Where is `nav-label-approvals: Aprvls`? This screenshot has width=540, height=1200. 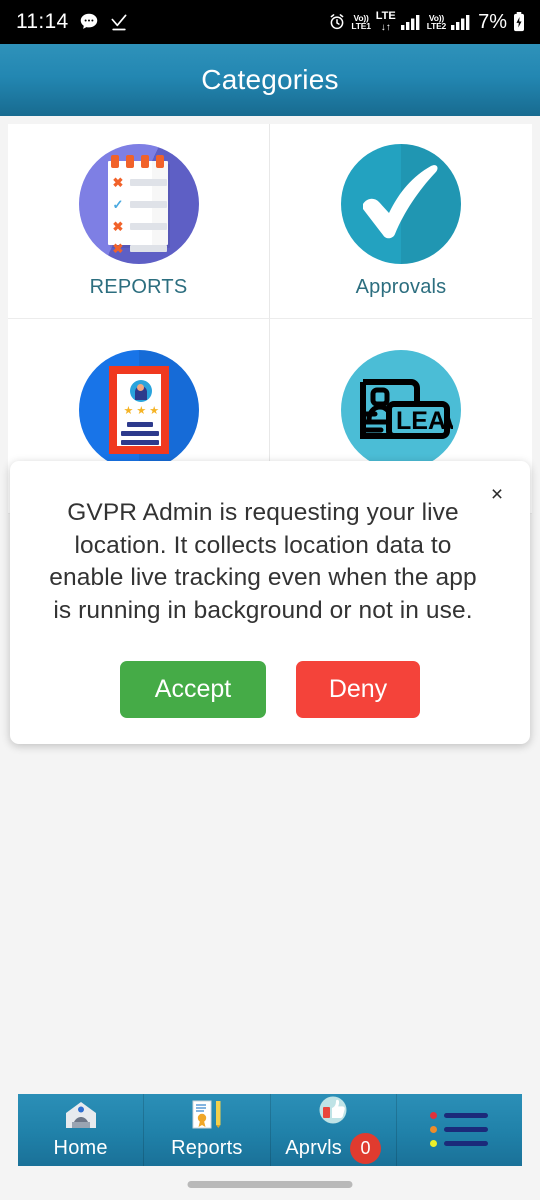
nav-label-approvals: Aprvls is located at coordinates (314, 1148).